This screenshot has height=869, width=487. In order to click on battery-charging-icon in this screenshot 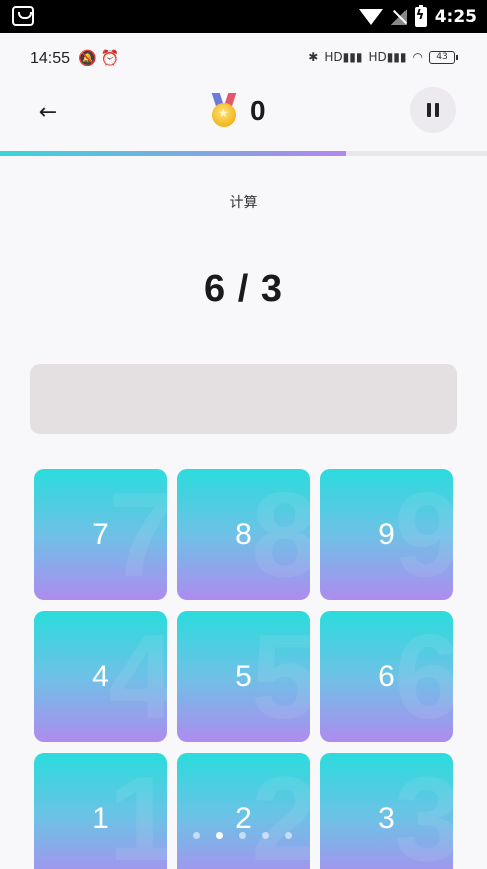, I will do `click(420, 16)`.